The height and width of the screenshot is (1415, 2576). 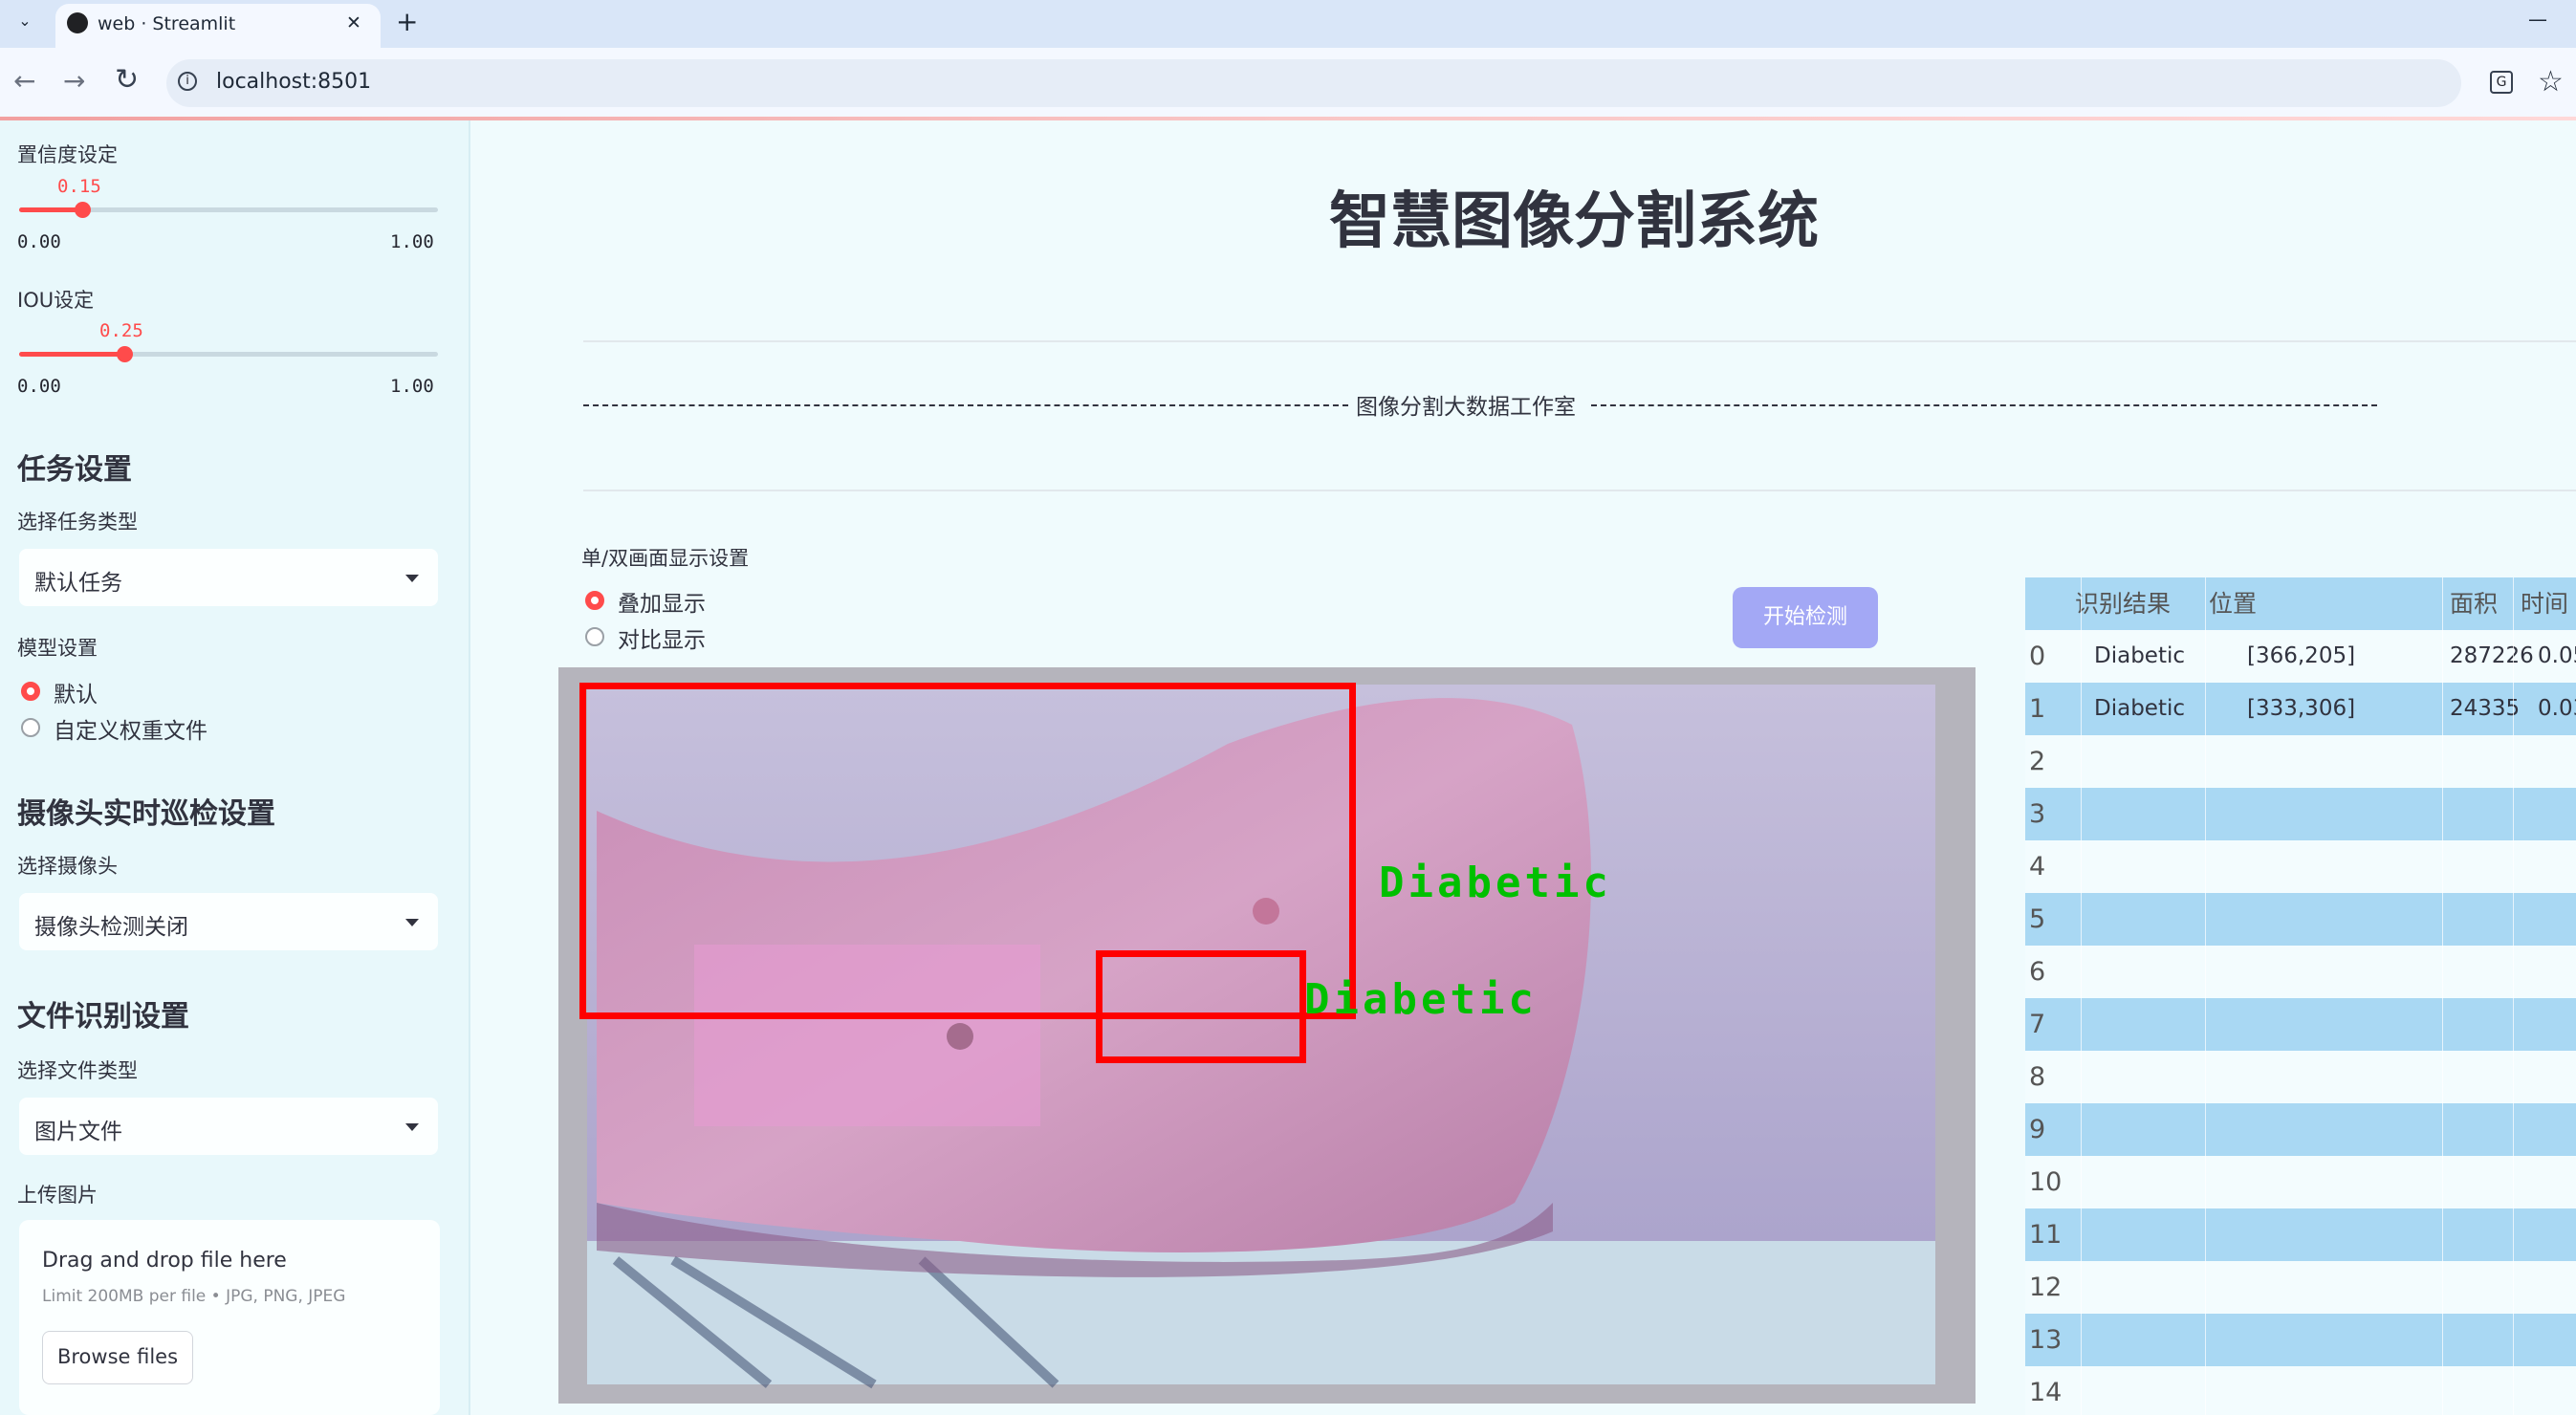 I want to click on row-index-cell: 2, so click(x=2037, y=761).